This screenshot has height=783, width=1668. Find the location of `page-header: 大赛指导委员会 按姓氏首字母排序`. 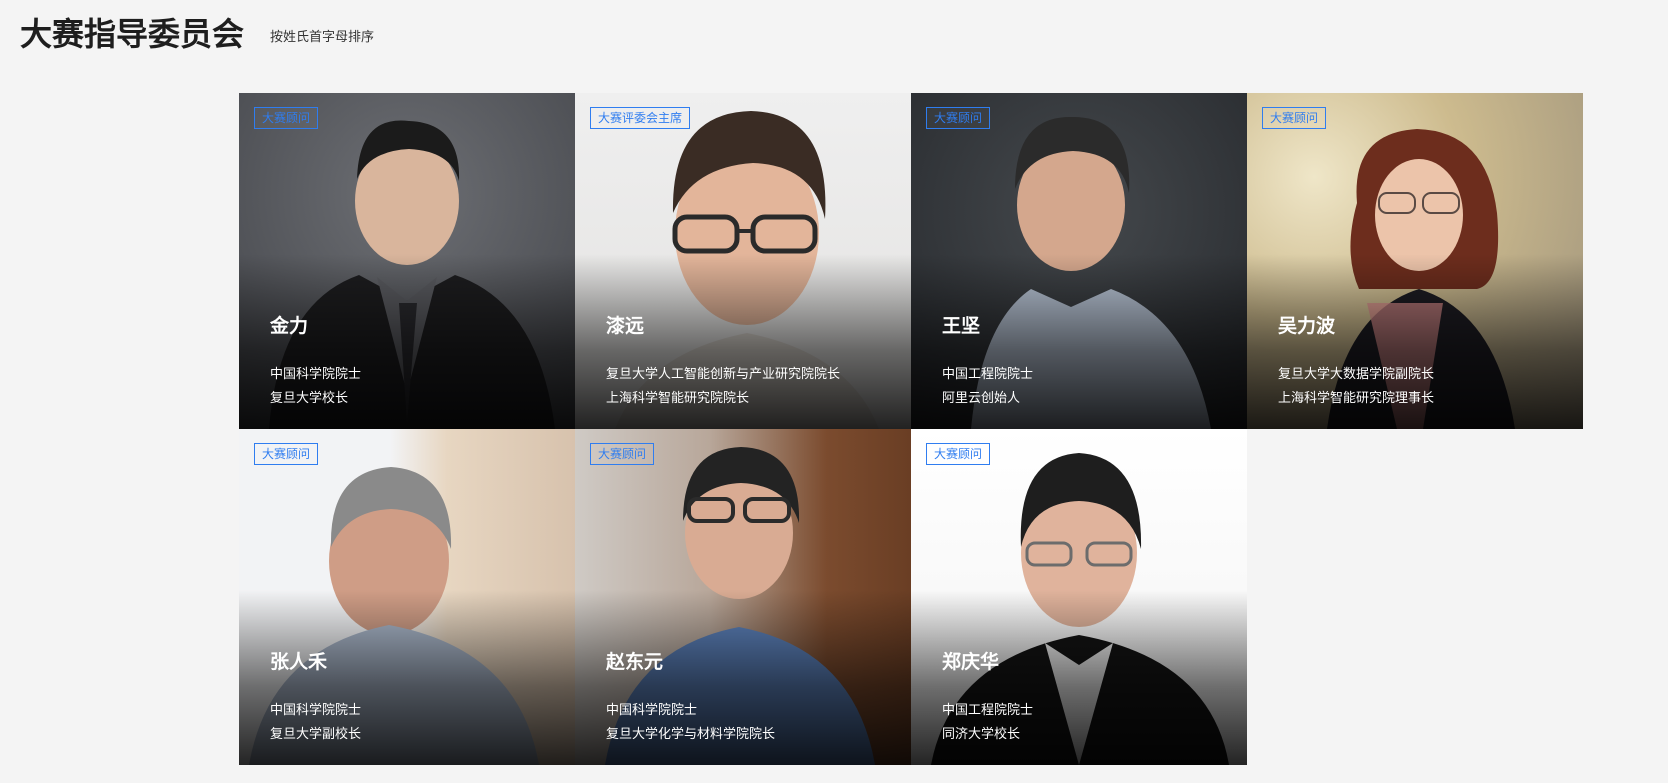

page-header: 大赛指导委员会 按姓氏首字母排序 is located at coordinates (197, 32).